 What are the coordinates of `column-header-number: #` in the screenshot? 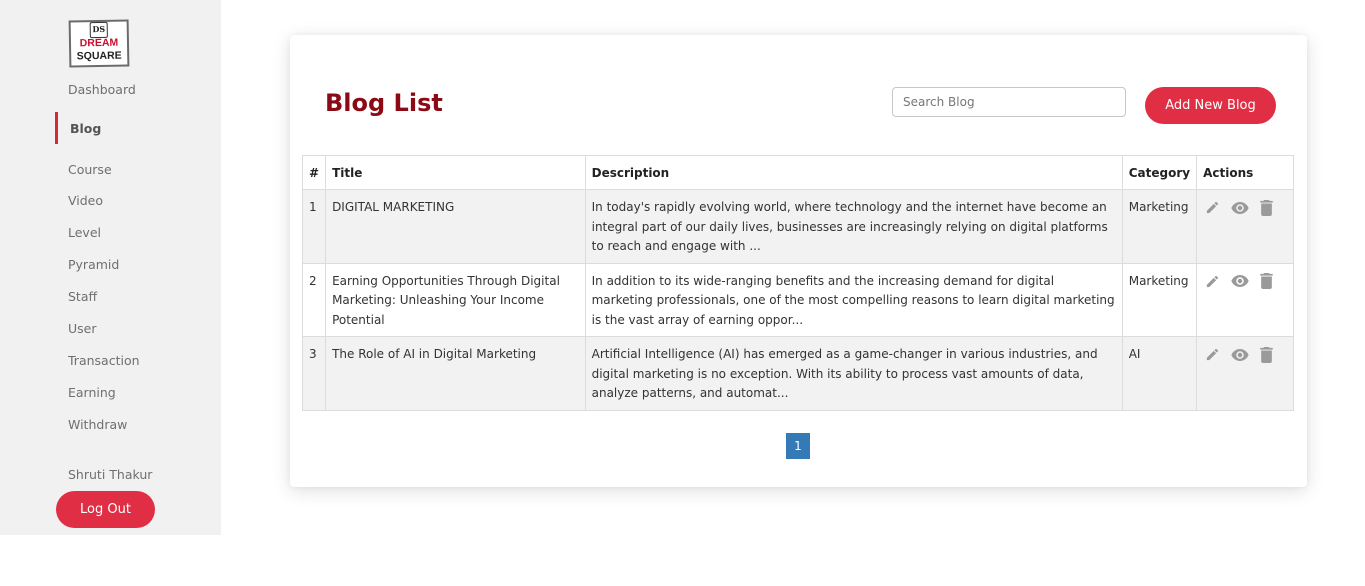 It's located at (314, 172).